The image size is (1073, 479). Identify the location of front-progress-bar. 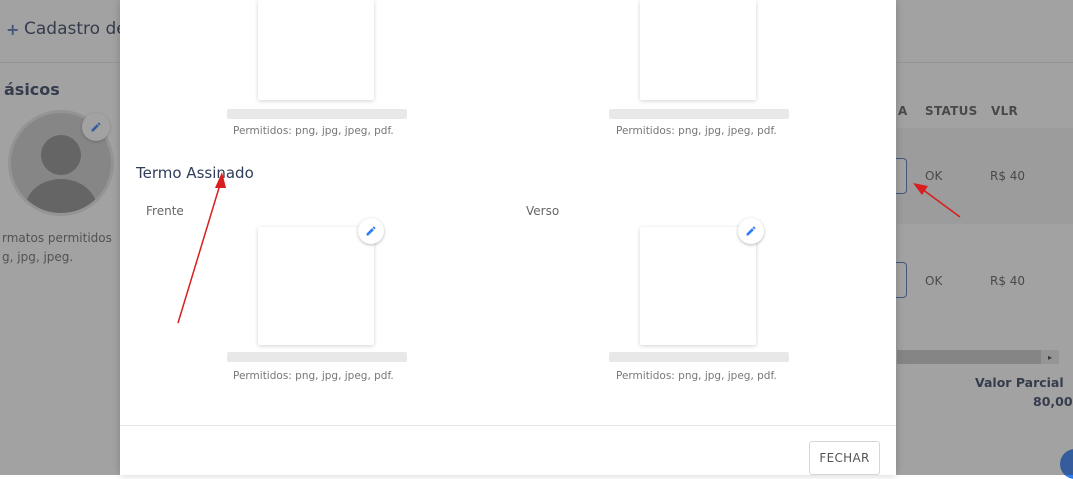
(317, 357).